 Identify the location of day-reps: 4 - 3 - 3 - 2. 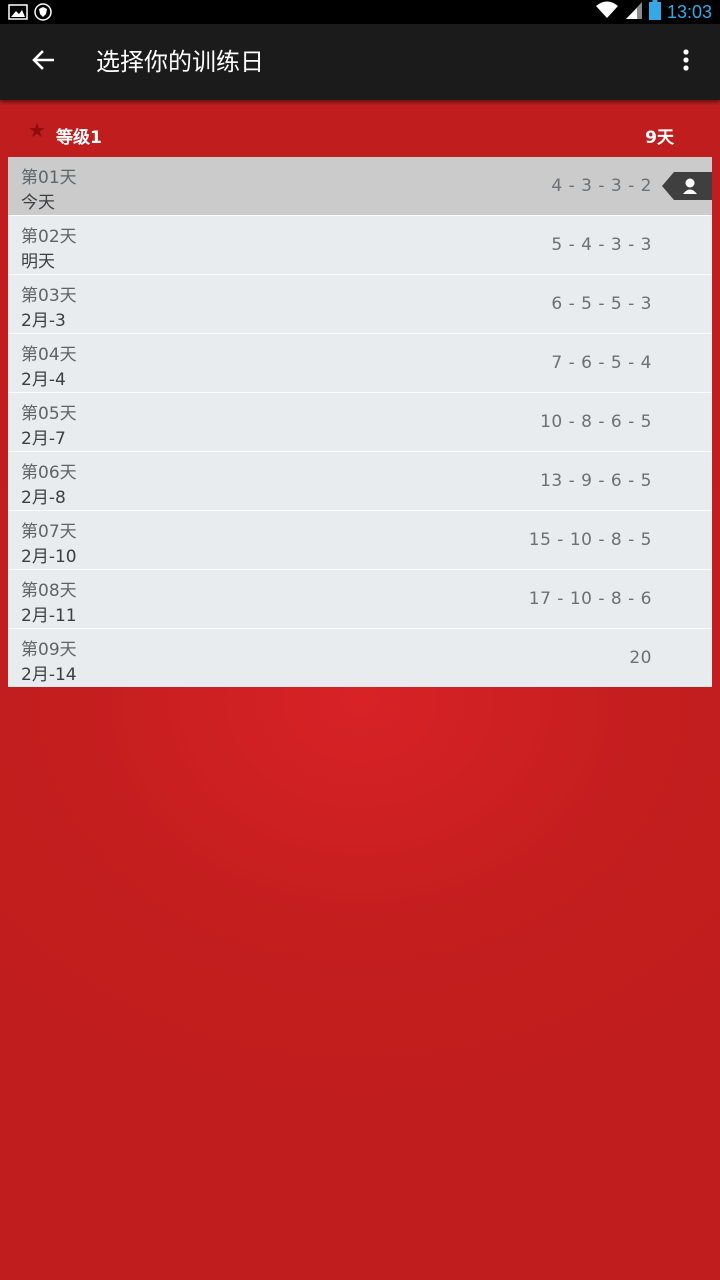
(601, 186).